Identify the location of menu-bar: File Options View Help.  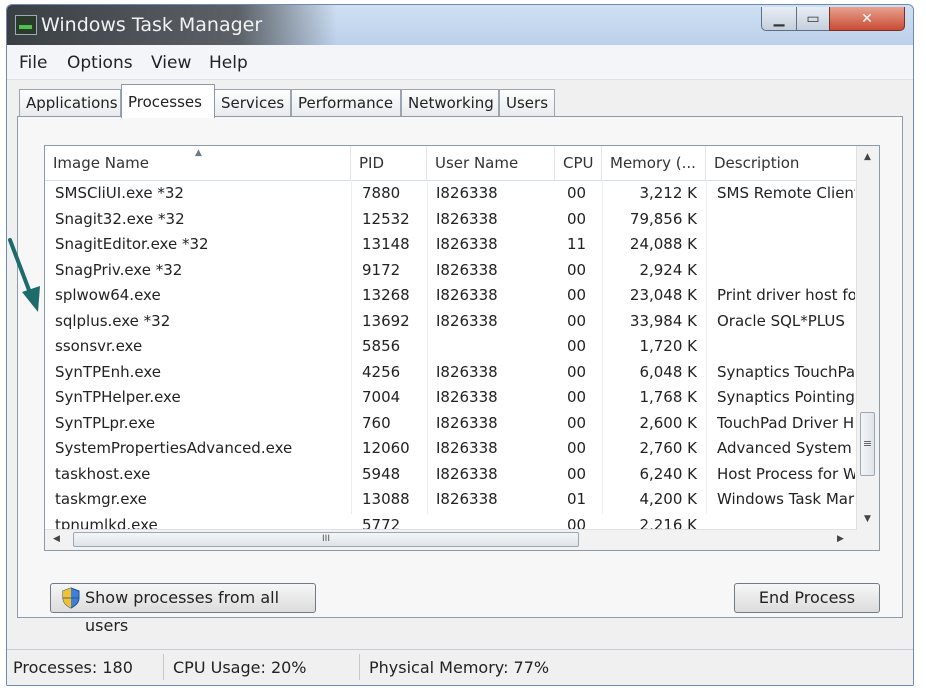
(460, 62).